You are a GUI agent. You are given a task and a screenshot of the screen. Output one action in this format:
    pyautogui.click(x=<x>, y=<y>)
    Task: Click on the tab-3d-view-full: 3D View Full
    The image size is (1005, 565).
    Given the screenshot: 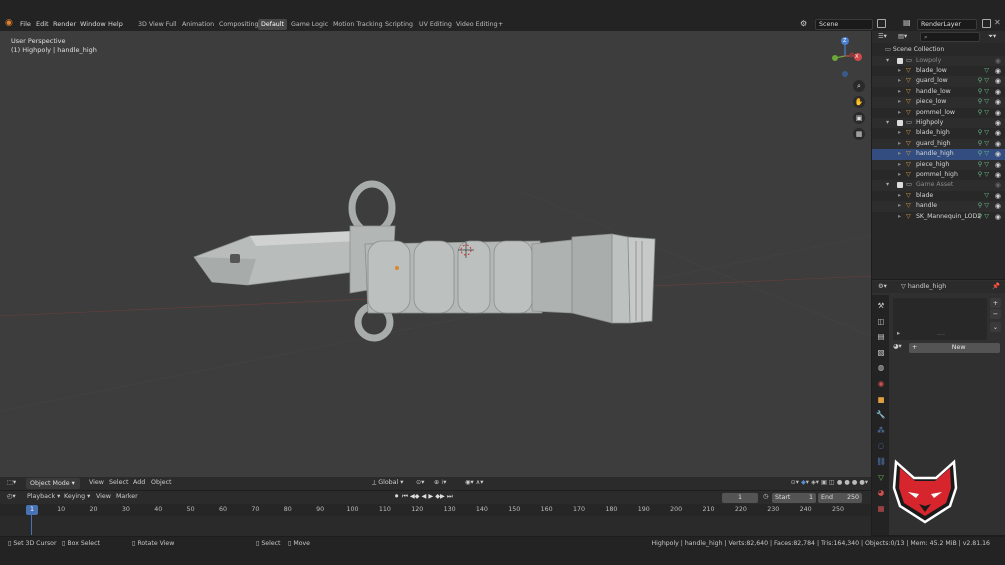 What is the action you would take?
    pyautogui.click(x=157, y=24)
    